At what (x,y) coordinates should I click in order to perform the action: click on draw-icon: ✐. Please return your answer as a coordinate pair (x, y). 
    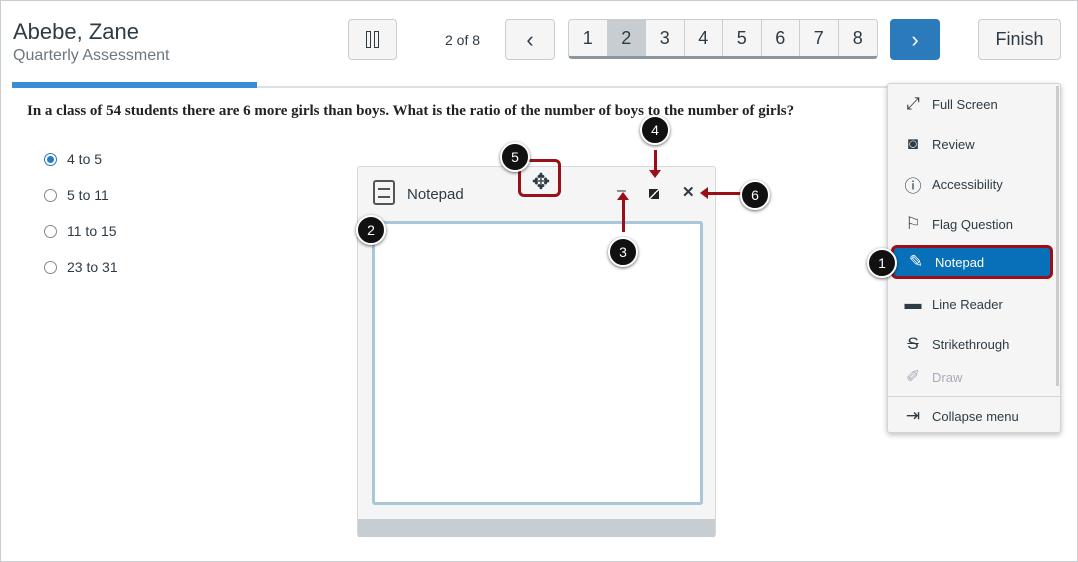
    Looking at the image, I should click on (913, 376).